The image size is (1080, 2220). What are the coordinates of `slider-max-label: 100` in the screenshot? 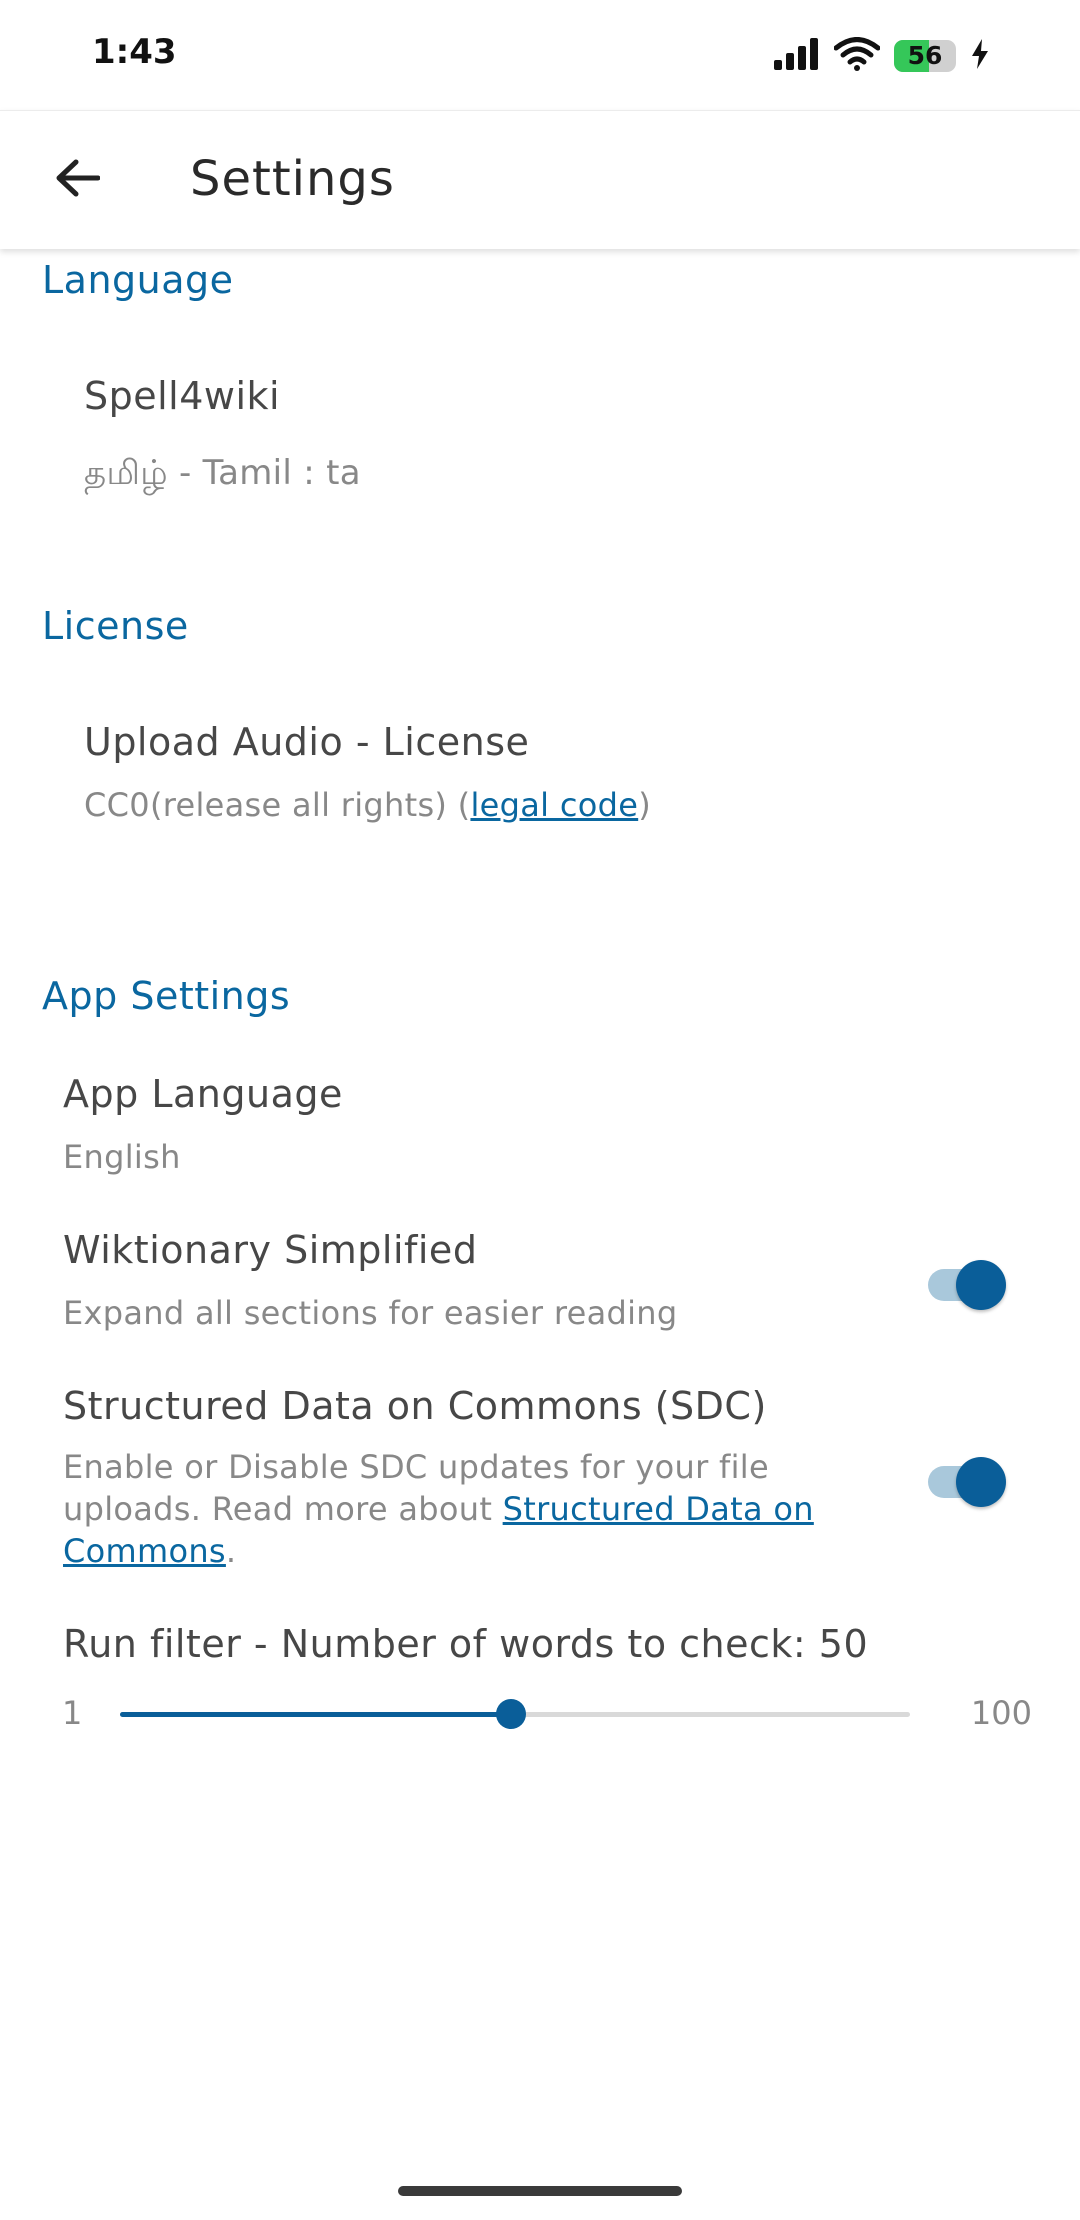 It's located at (1001, 1713).